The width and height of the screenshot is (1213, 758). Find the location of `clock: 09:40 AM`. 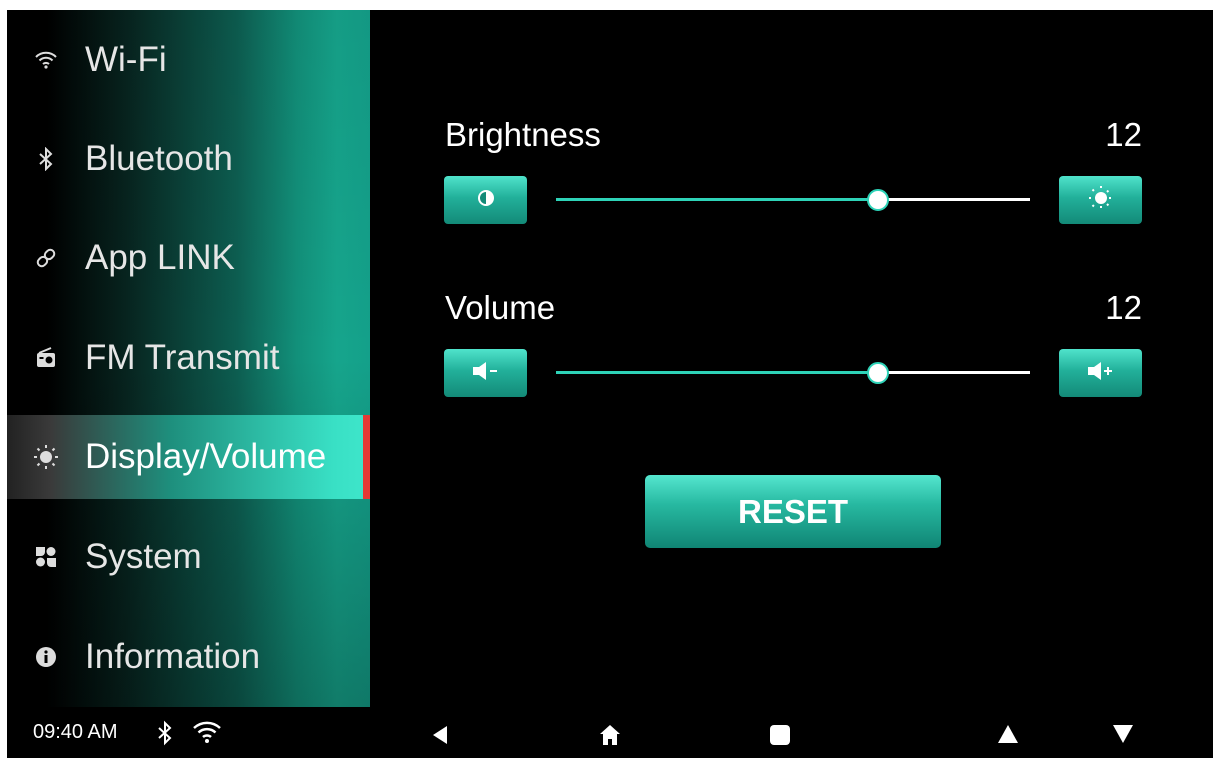

clock: 09:40 AM is located at coordinates (75, 732).